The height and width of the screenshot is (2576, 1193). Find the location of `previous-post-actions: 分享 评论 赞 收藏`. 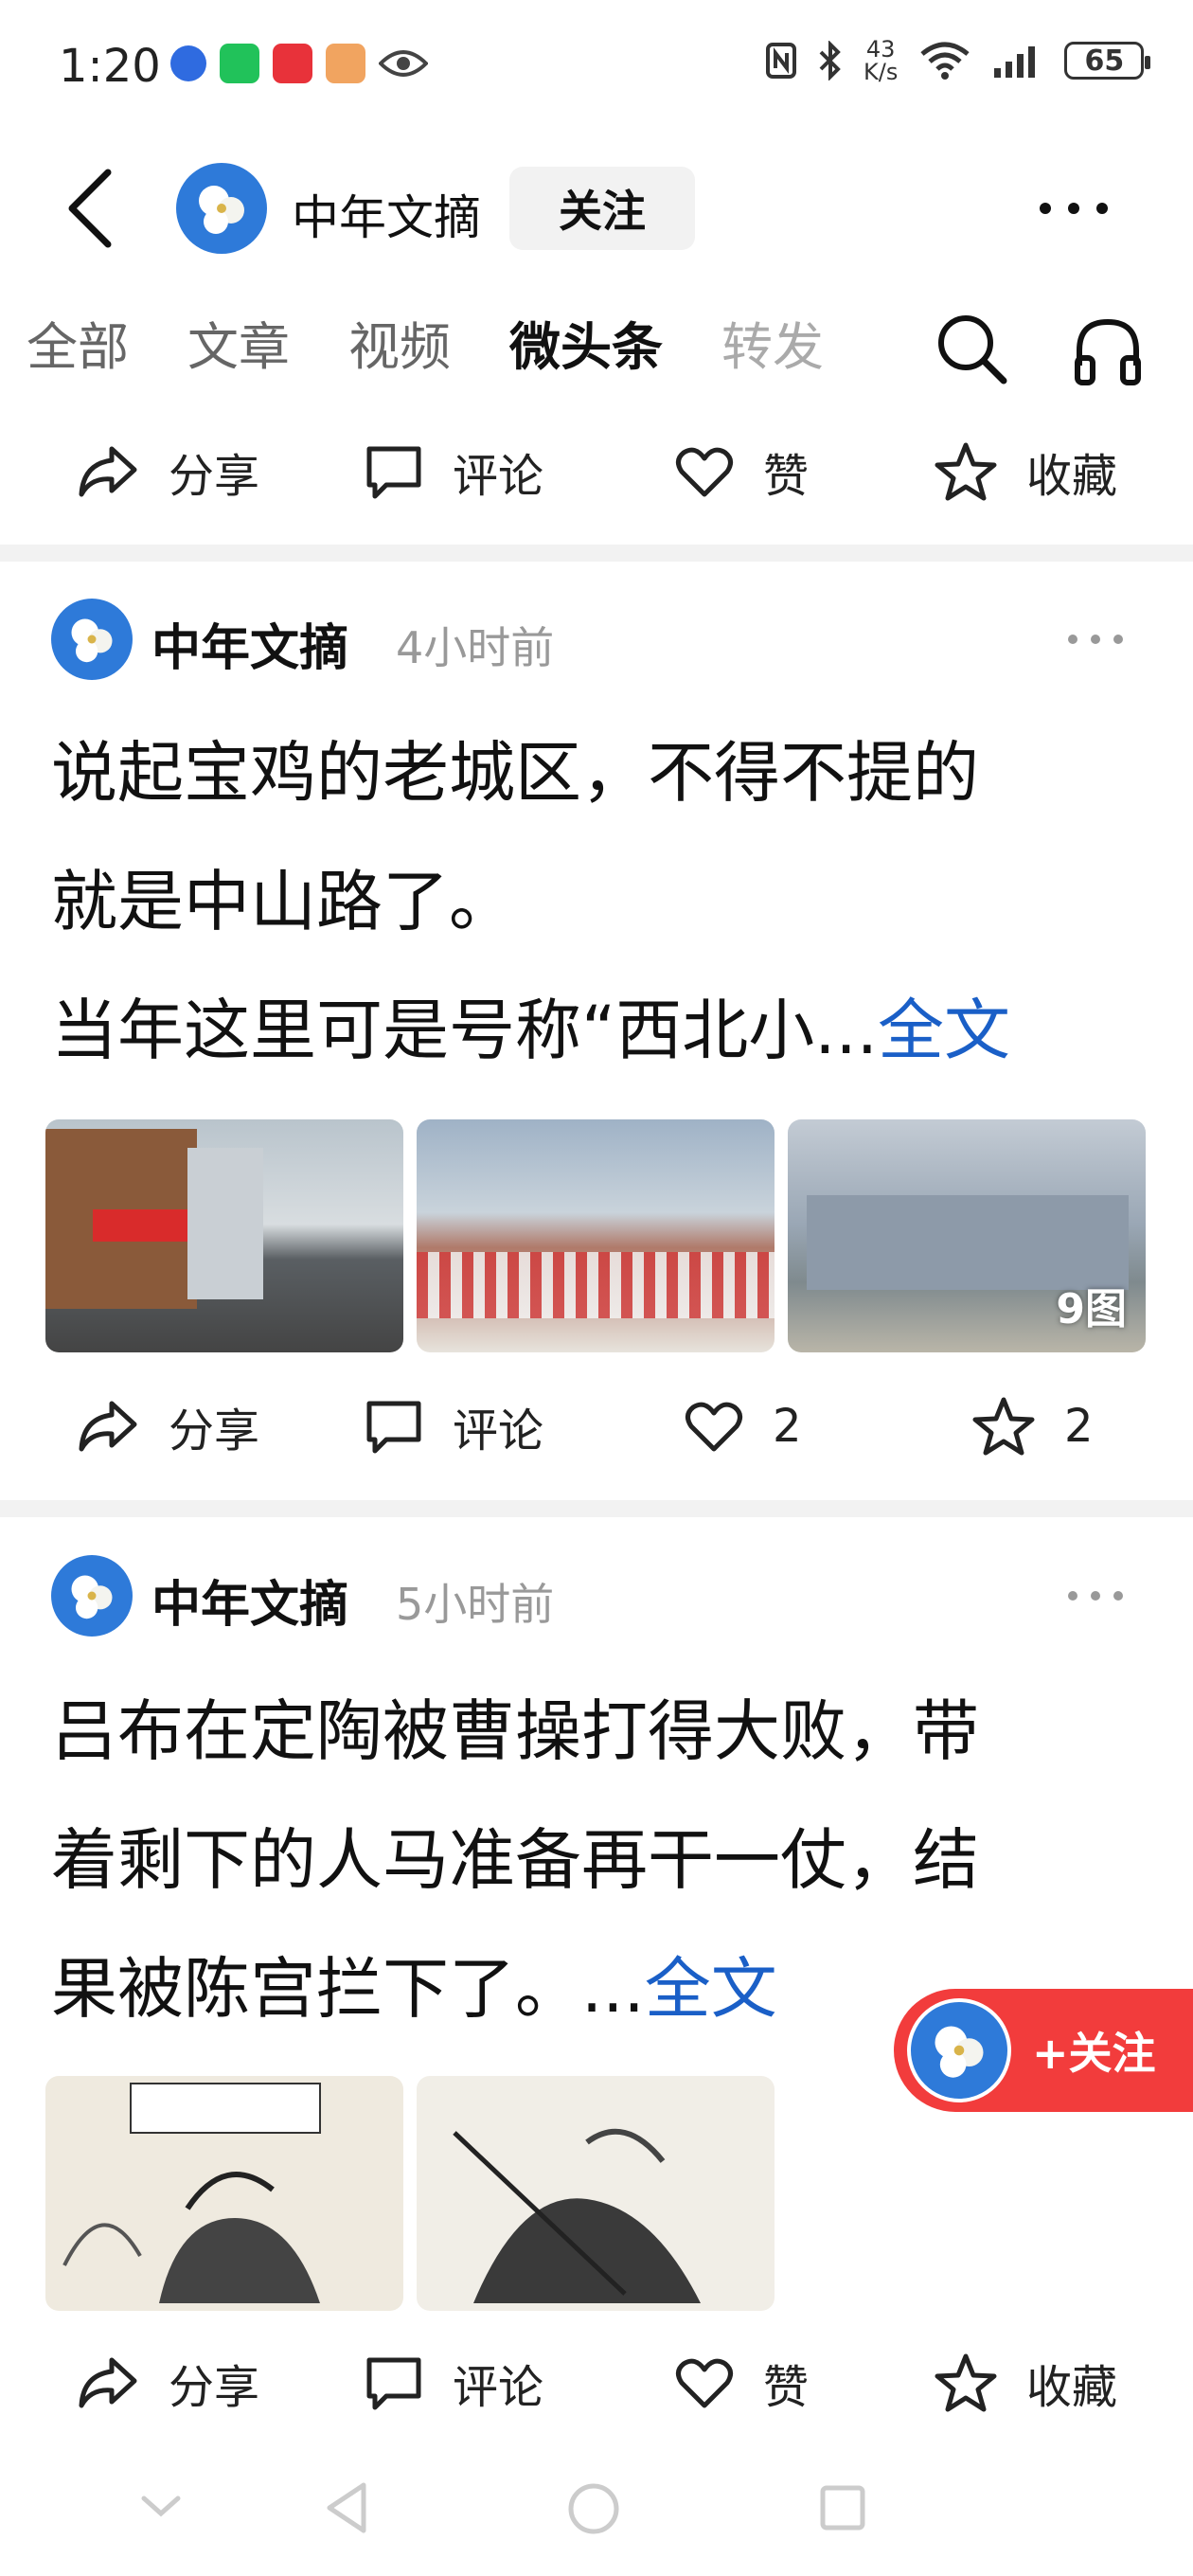

previous-post-actions: 分享 评论 赞 收藏 is located at coordinates (596, 472).